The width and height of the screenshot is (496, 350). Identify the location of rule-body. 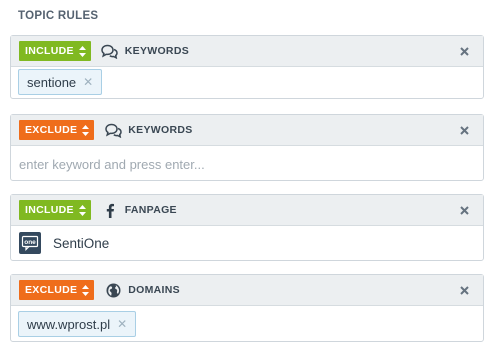
(247, 163).